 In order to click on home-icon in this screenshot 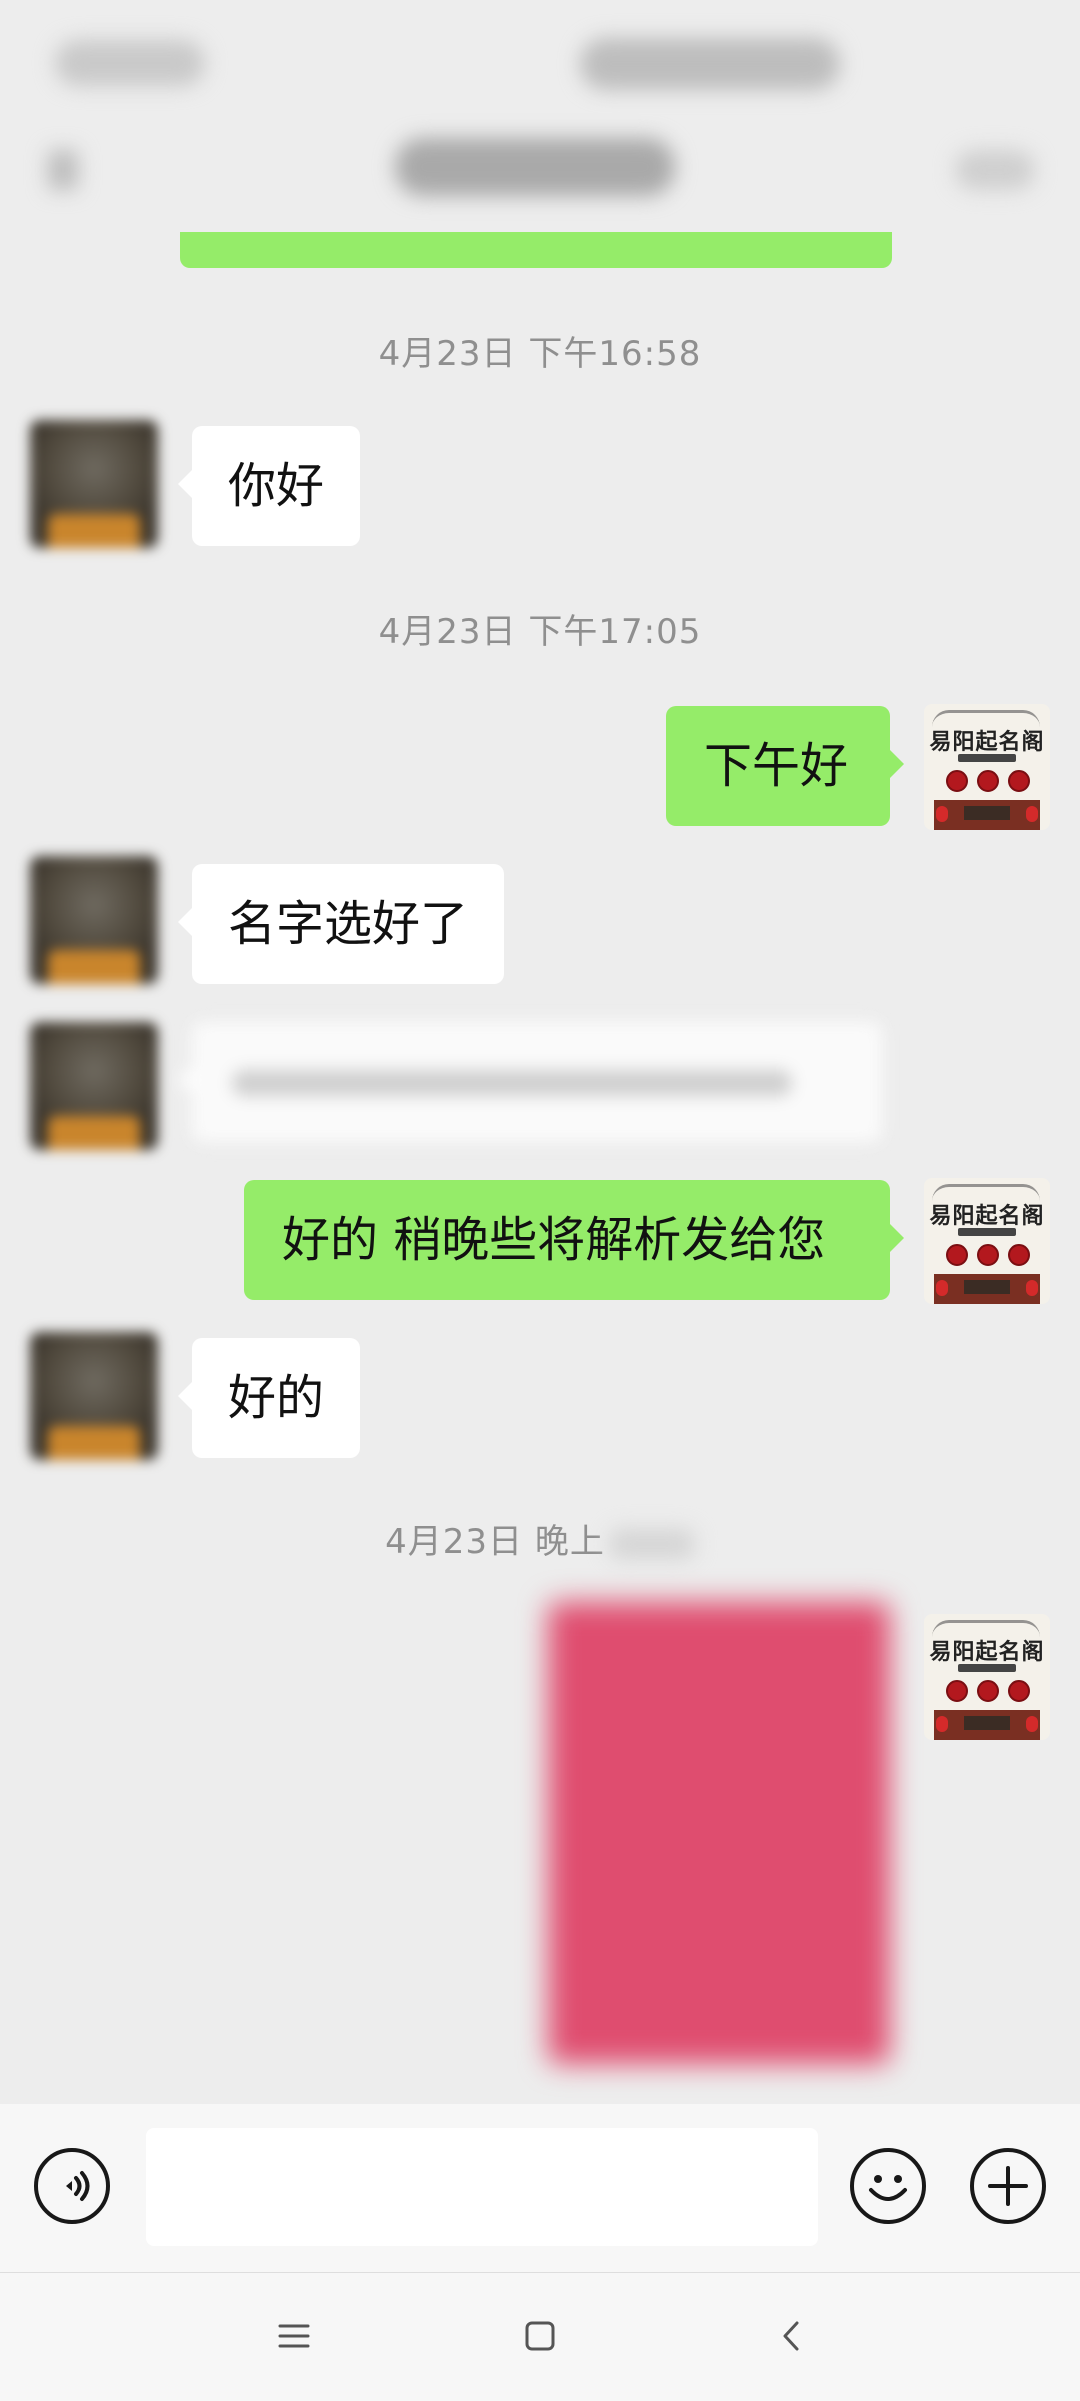, I will do `click(540, 2336)`.